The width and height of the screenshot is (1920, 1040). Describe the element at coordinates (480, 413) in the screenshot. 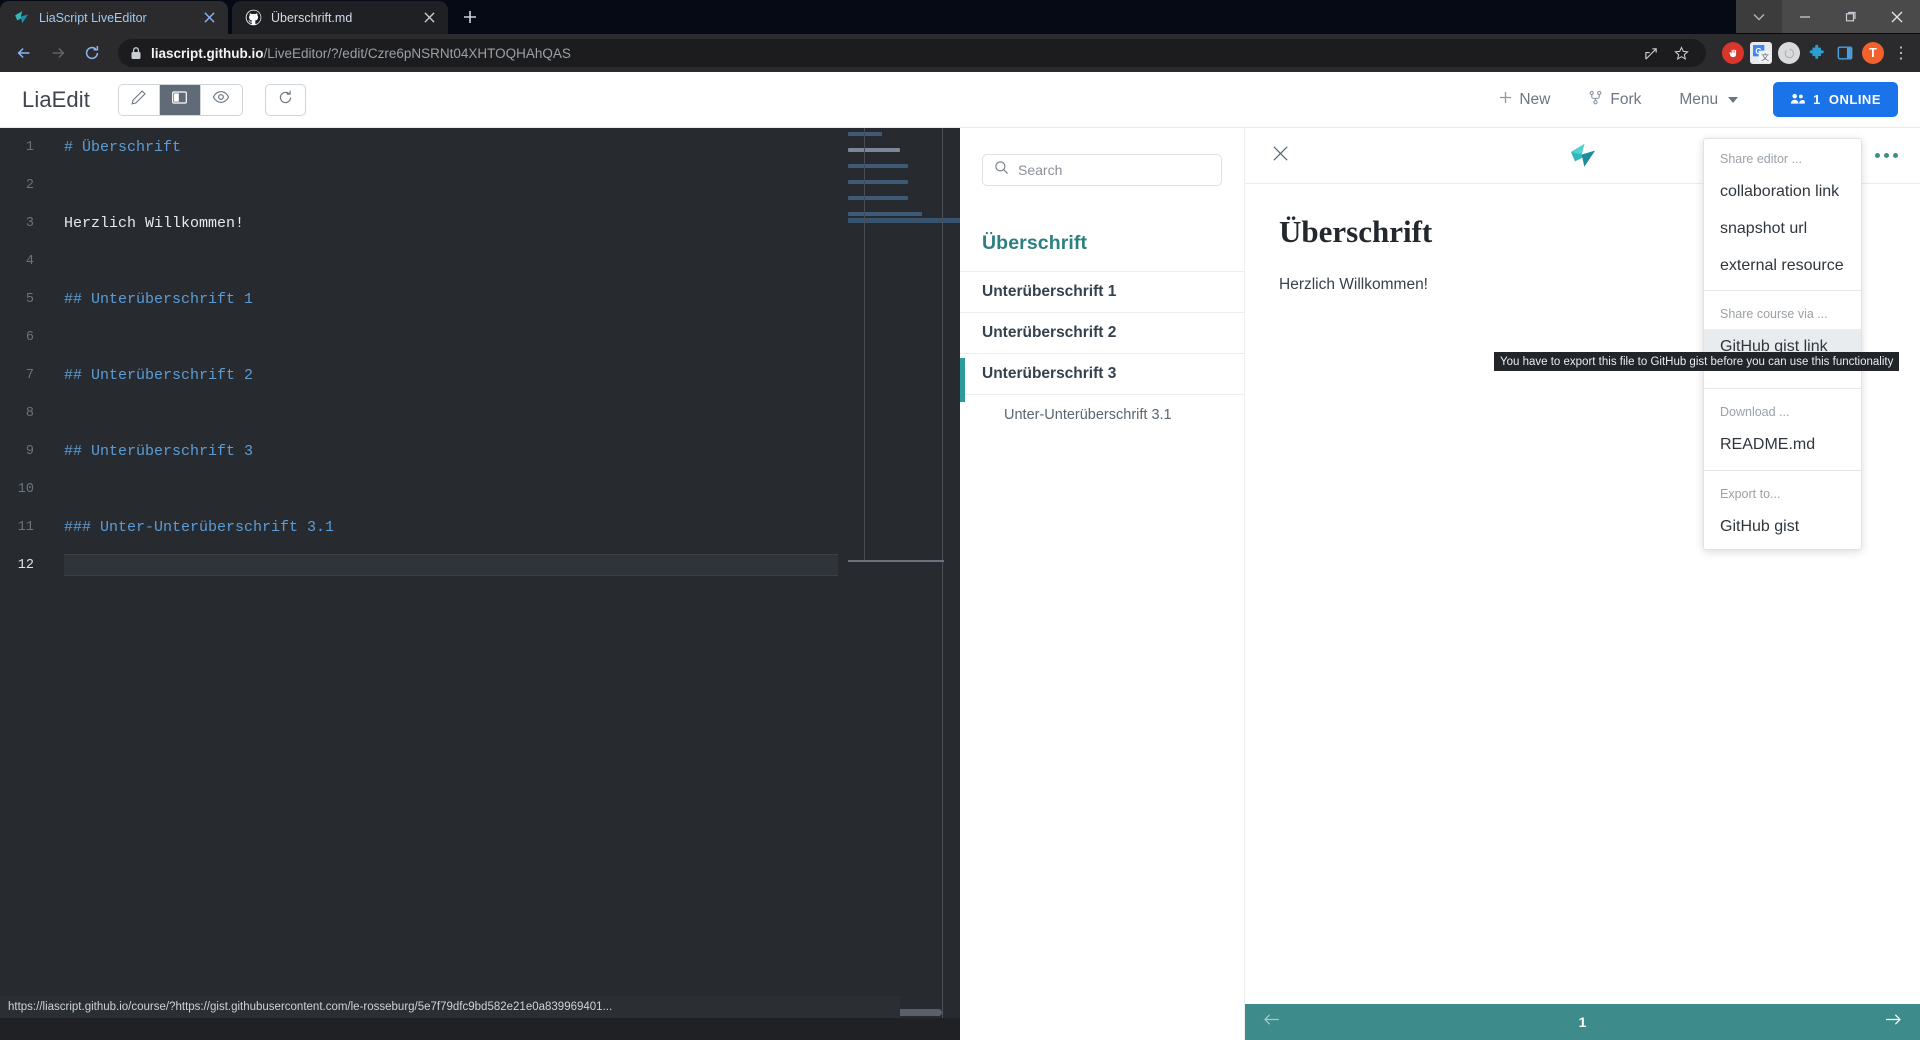

I see `code-line: 8` at that location.